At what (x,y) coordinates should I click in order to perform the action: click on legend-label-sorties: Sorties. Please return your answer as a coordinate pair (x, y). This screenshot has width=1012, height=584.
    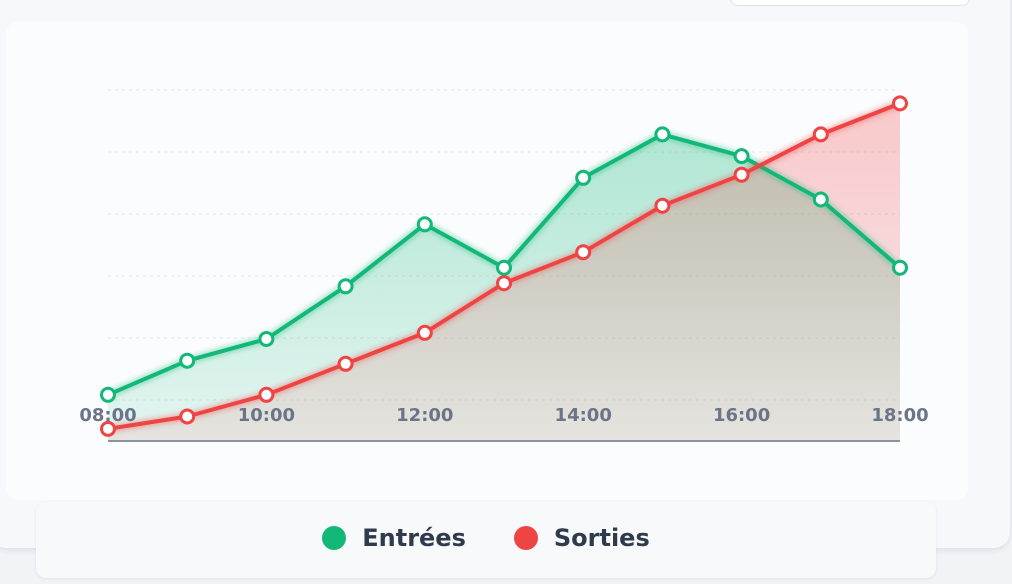
    Looking at the image, I should click on (601, 538).